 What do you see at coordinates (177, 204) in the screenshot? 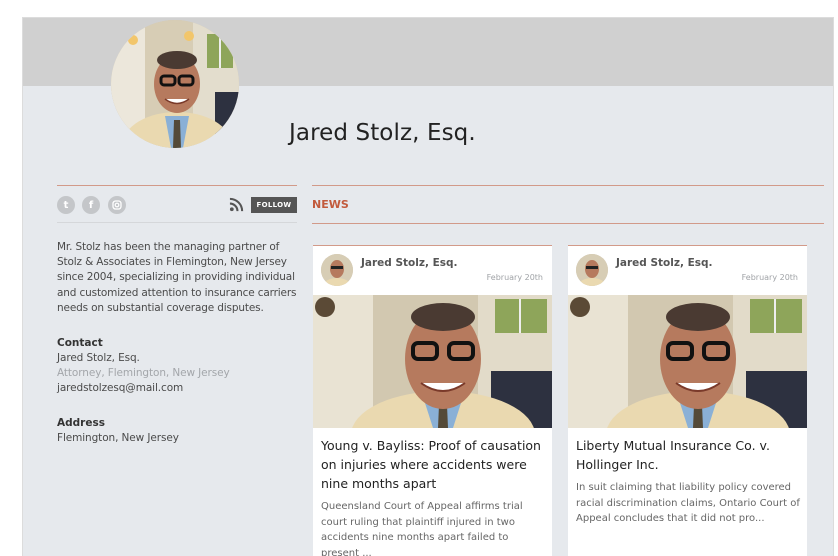
I see `social-links: t f FOLLOW` at bounding box center [177, 204].